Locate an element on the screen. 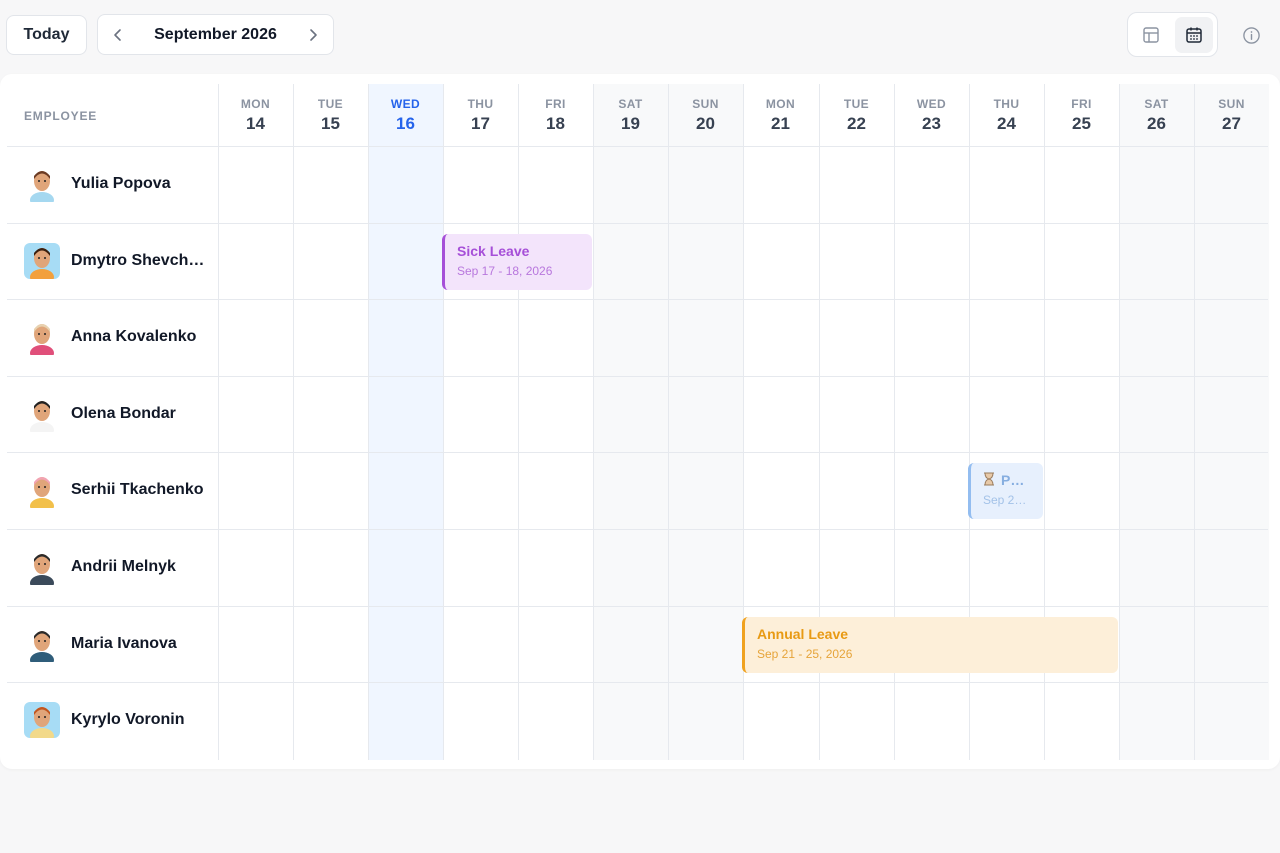  month-navigator: September 2026 is located at coordinates (215, 34).